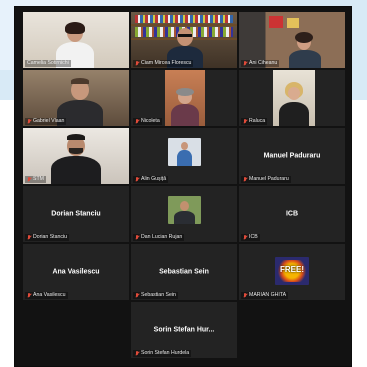 The height and width of the screenshot is (367, 367). Describe the element at coordinates (265, 295) in the screenshot. I see `participant-name-label: MARIAN GHITA` at that location.